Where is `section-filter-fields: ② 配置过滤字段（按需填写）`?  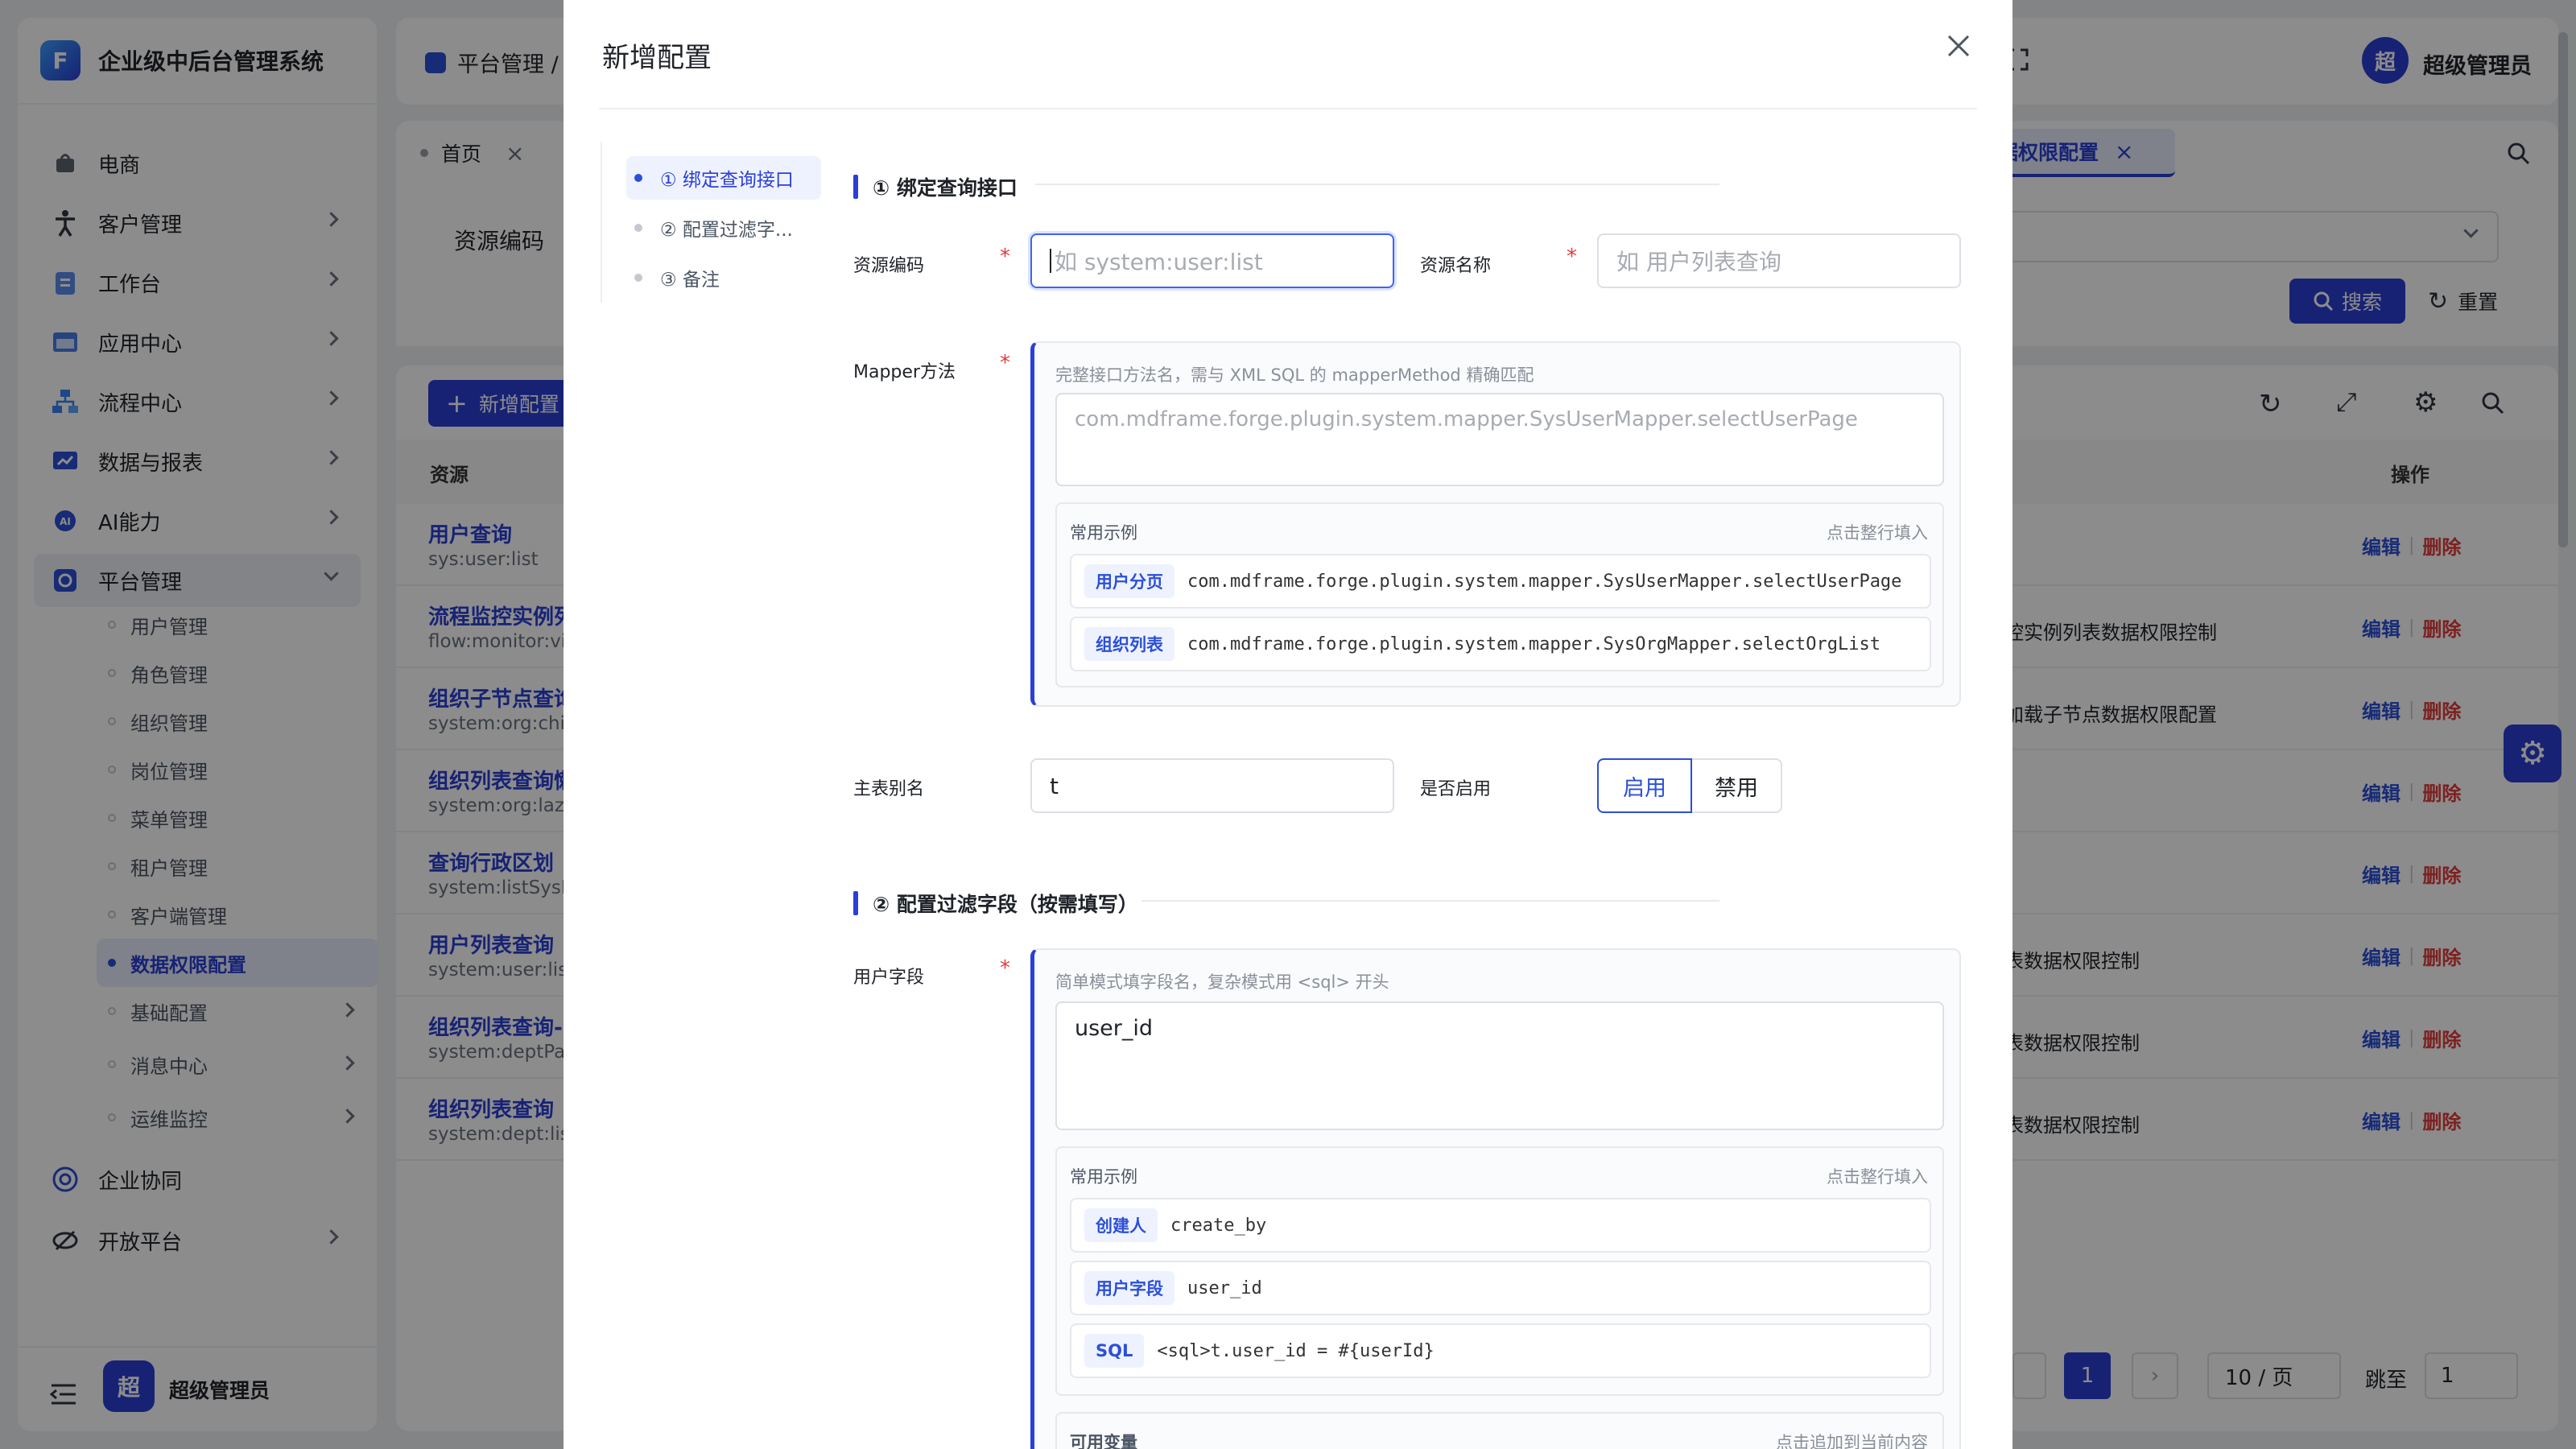
section-filter-fields: ② 配置过滤字段（按需填写） is located at coordinates (995, 903).